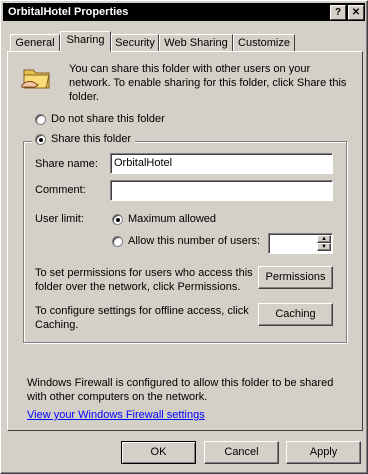 This screenshot has height=474, width=368. I want to click on tab-security: Security, so click(135, 43).